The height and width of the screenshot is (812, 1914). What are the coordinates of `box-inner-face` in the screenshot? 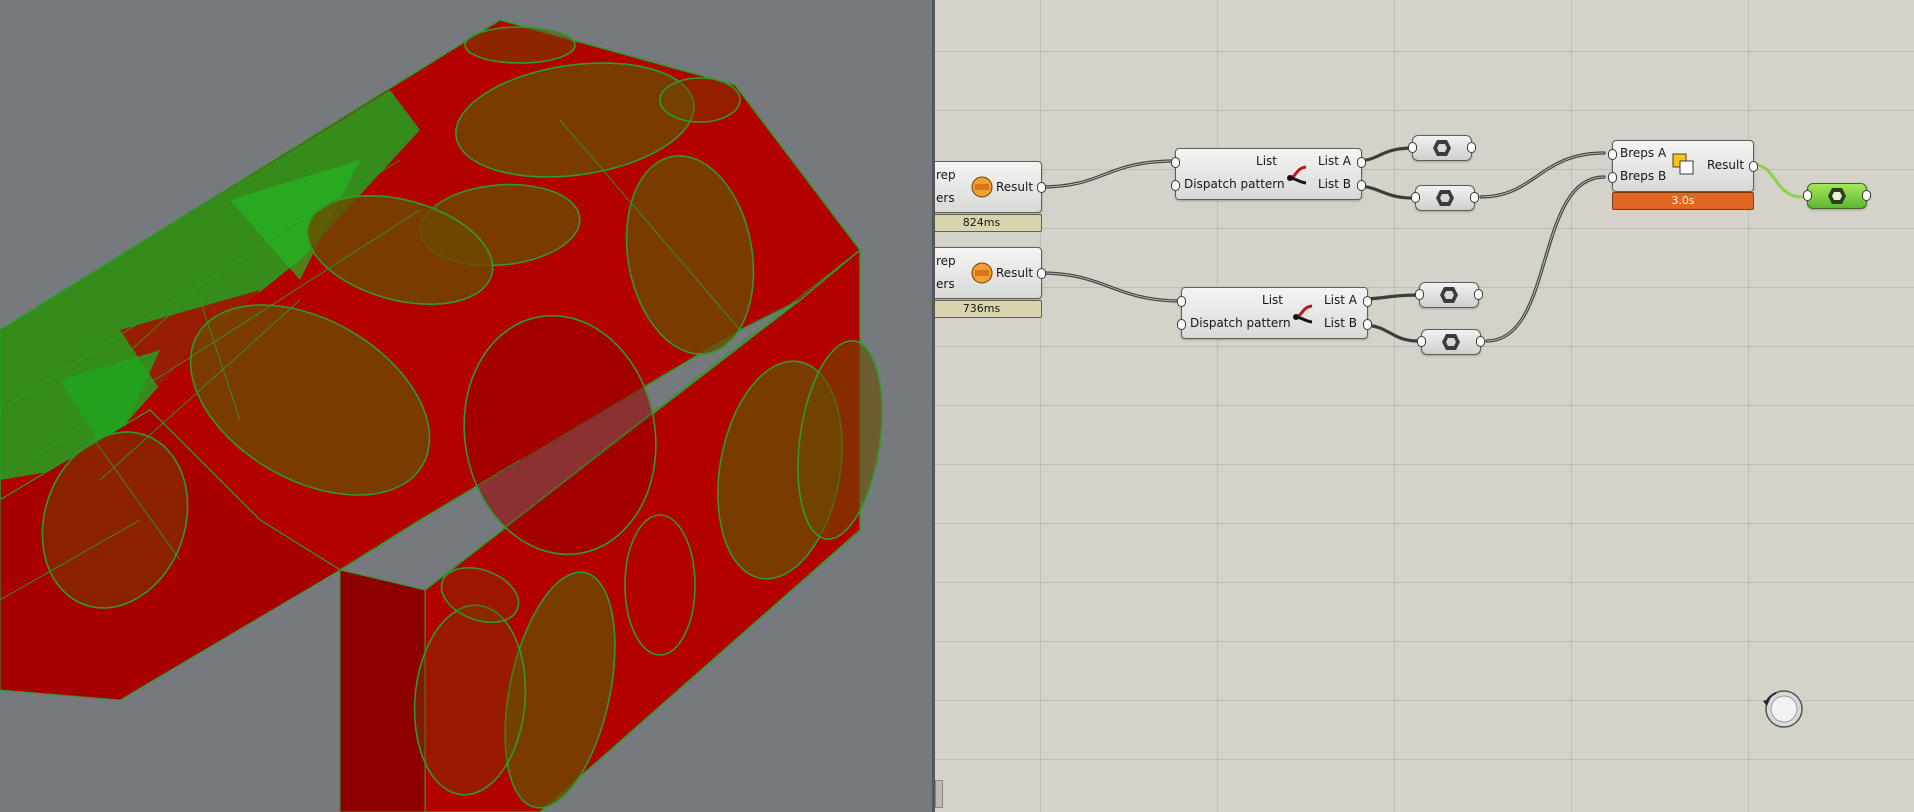 It's located at (382, 690).